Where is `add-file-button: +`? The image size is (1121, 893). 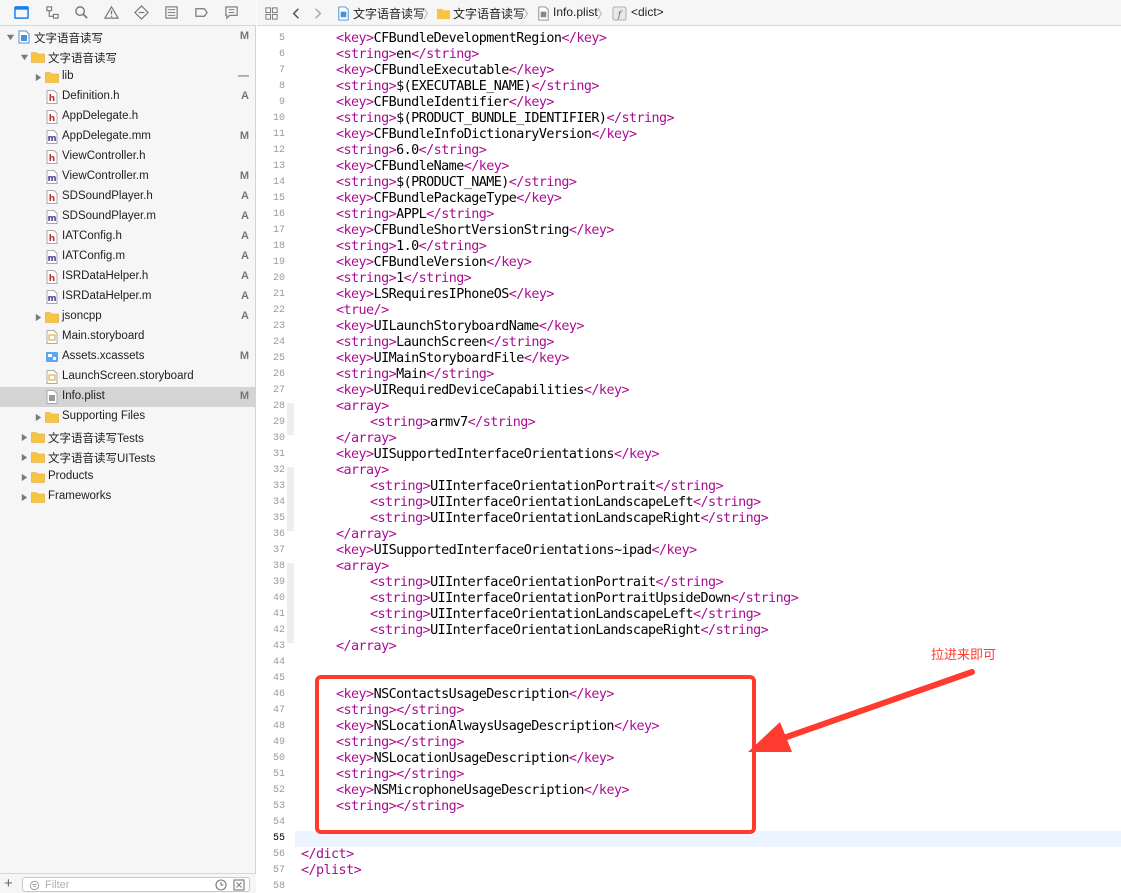 add-file-button: + is located at coordinates (8, 883).